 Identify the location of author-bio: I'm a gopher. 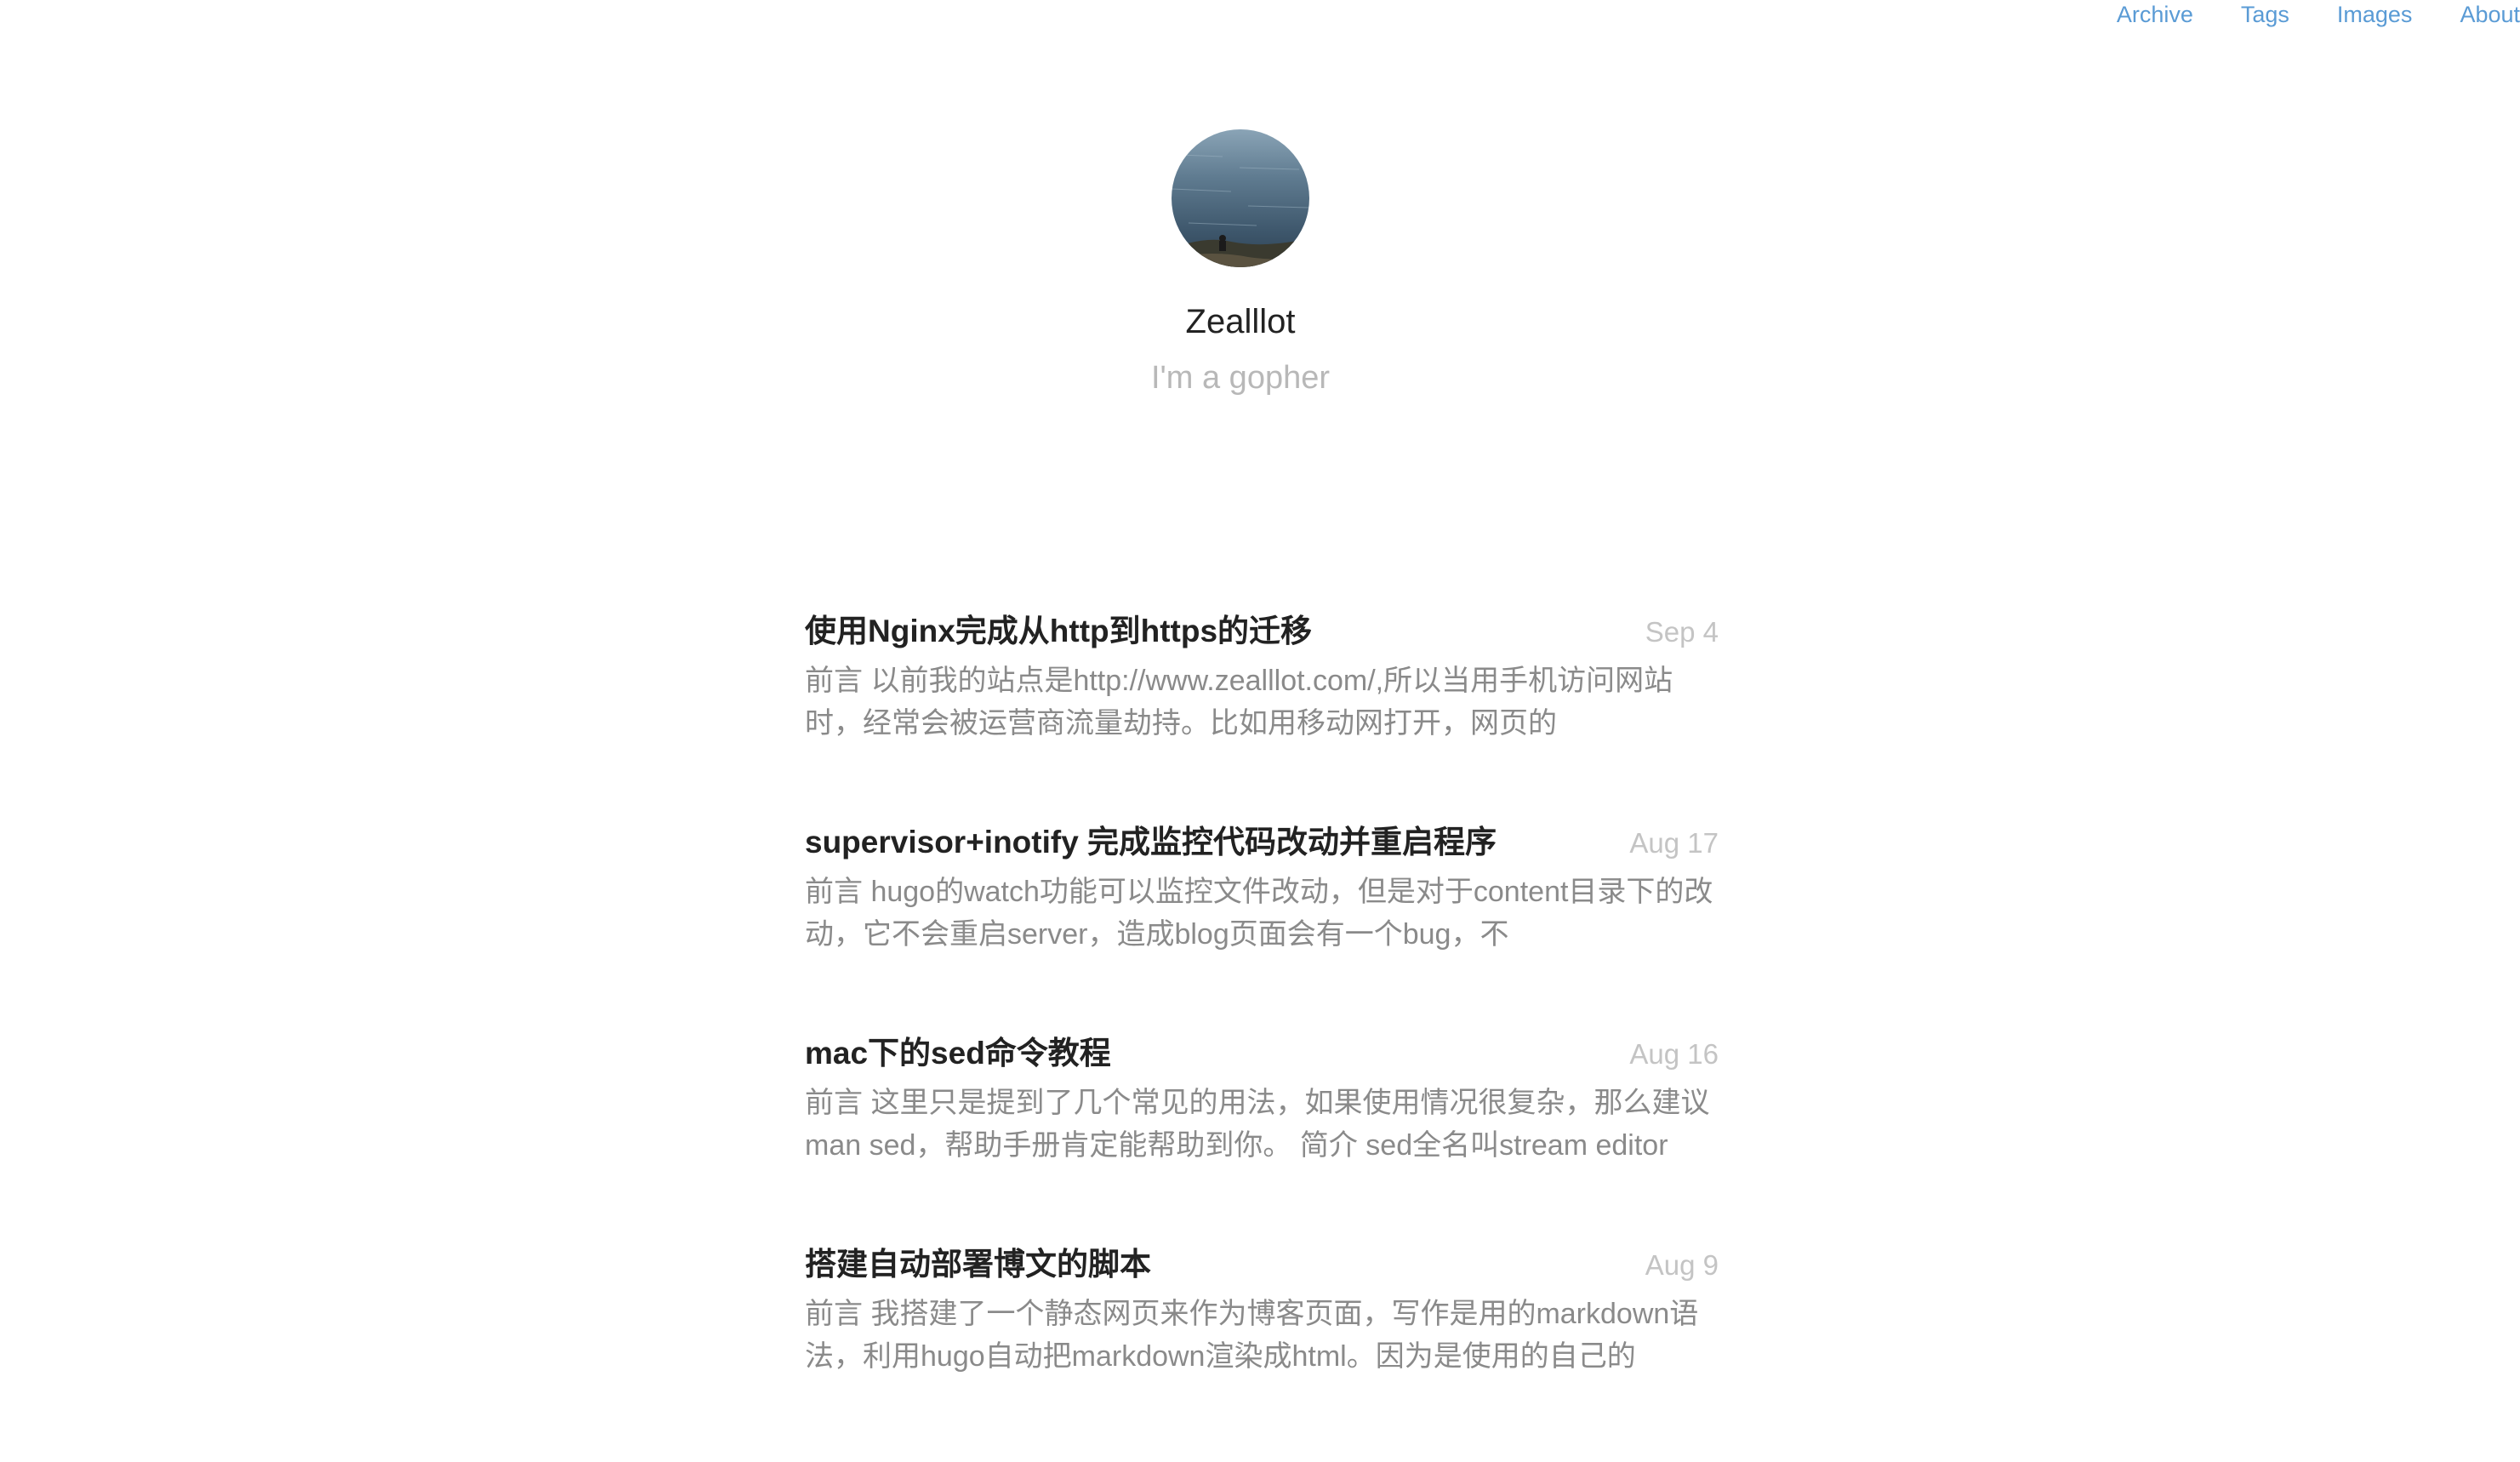
(1240, 378).